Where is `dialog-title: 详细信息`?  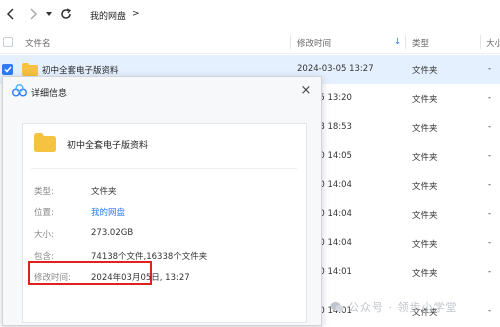
dialog-title: 详细信息 is located at coordinates (49, 94).